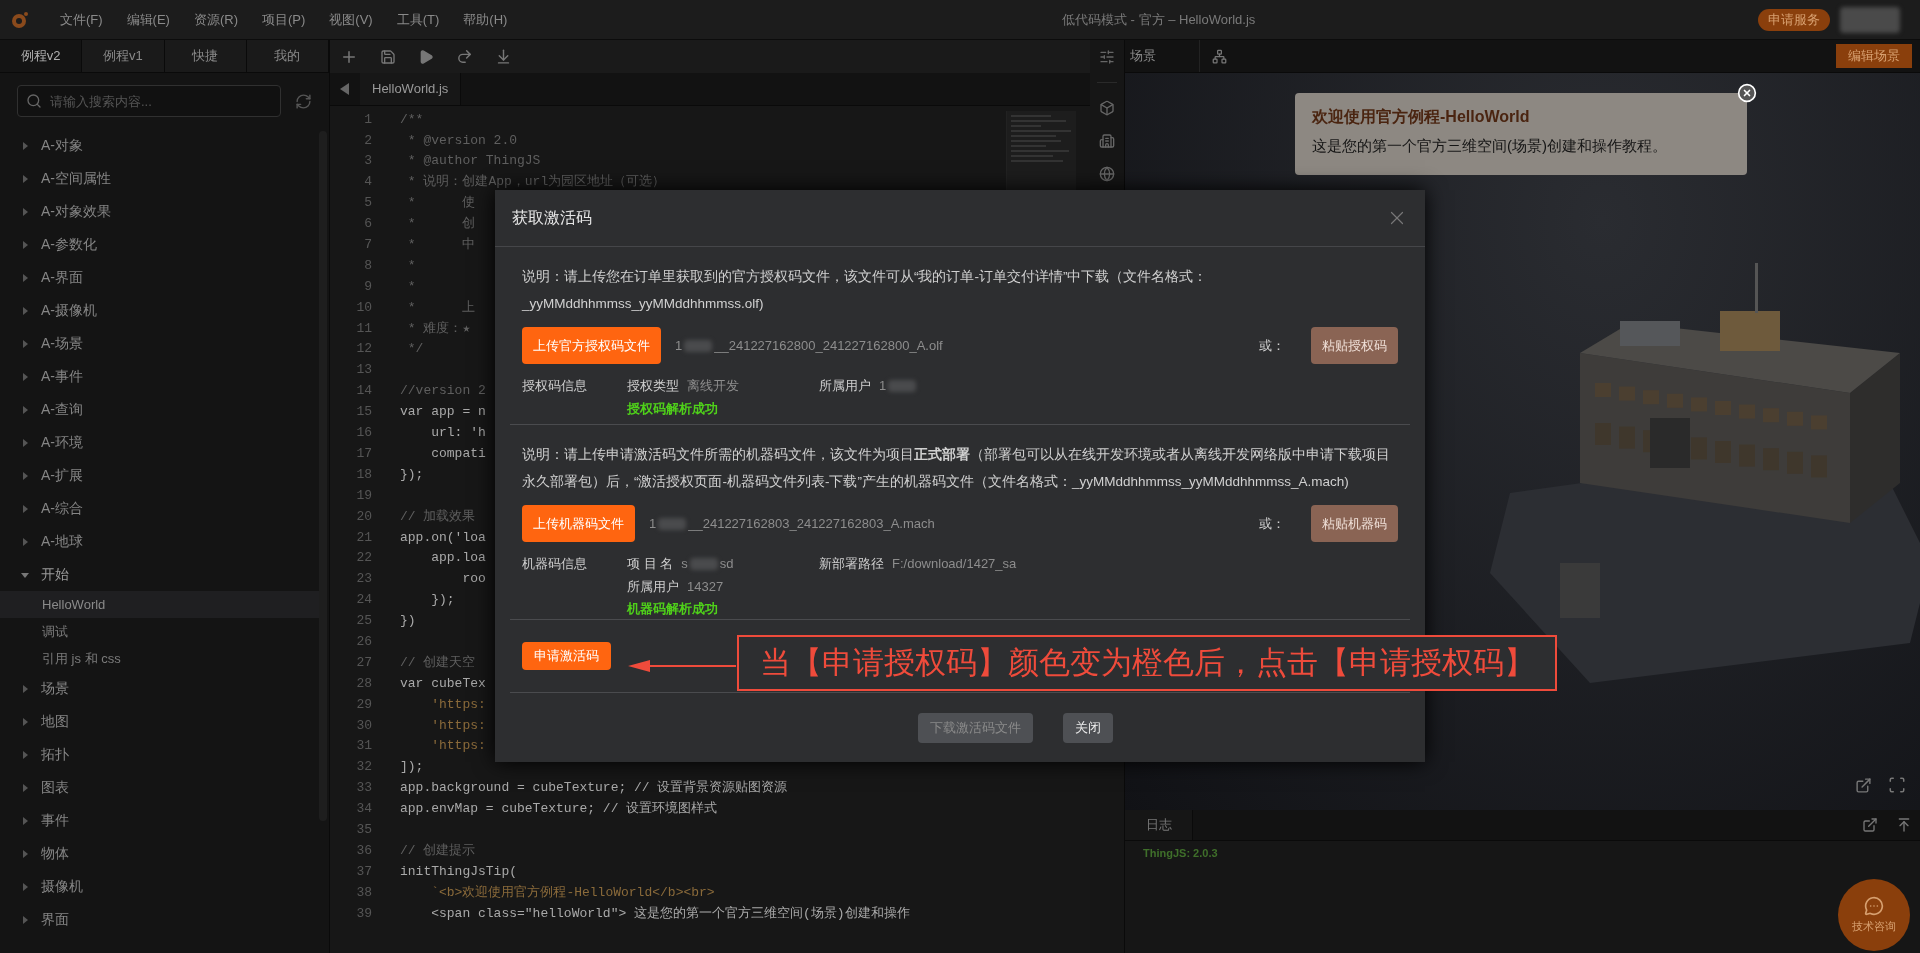  I want to click on file-tab: HelloWorld.js, so click(411, 89).